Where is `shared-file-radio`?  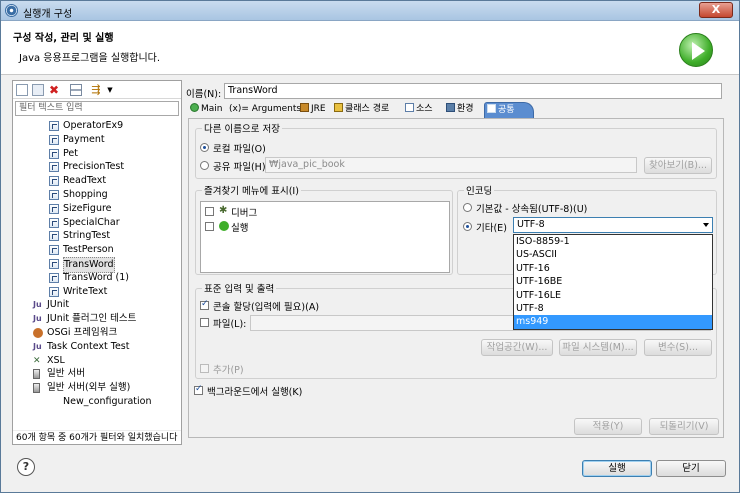 shared-file-radio is located at coordinates (204, 165).